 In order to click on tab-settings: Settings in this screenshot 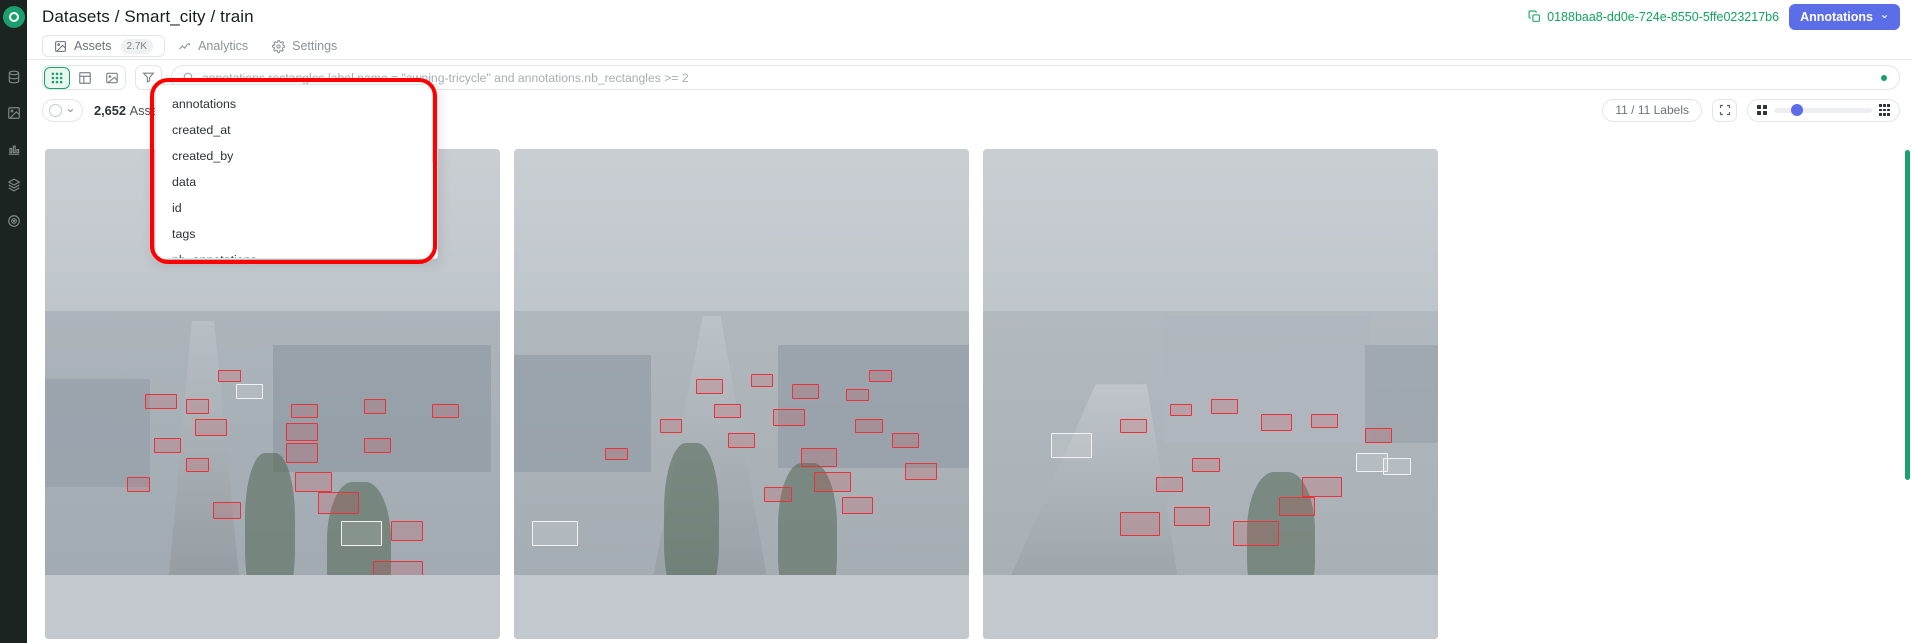, I will do `click(304, 46)`.